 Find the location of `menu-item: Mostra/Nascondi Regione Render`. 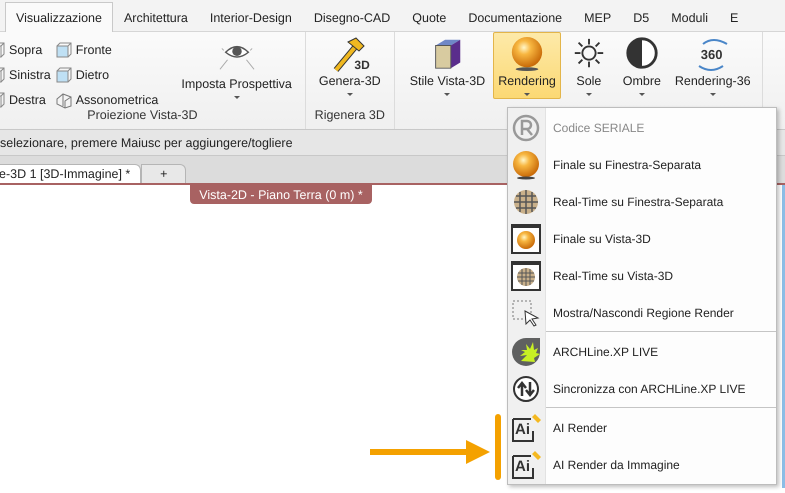

menu-item: Mostra/Nascondi Regione Render is located at coordinates (642, 312).